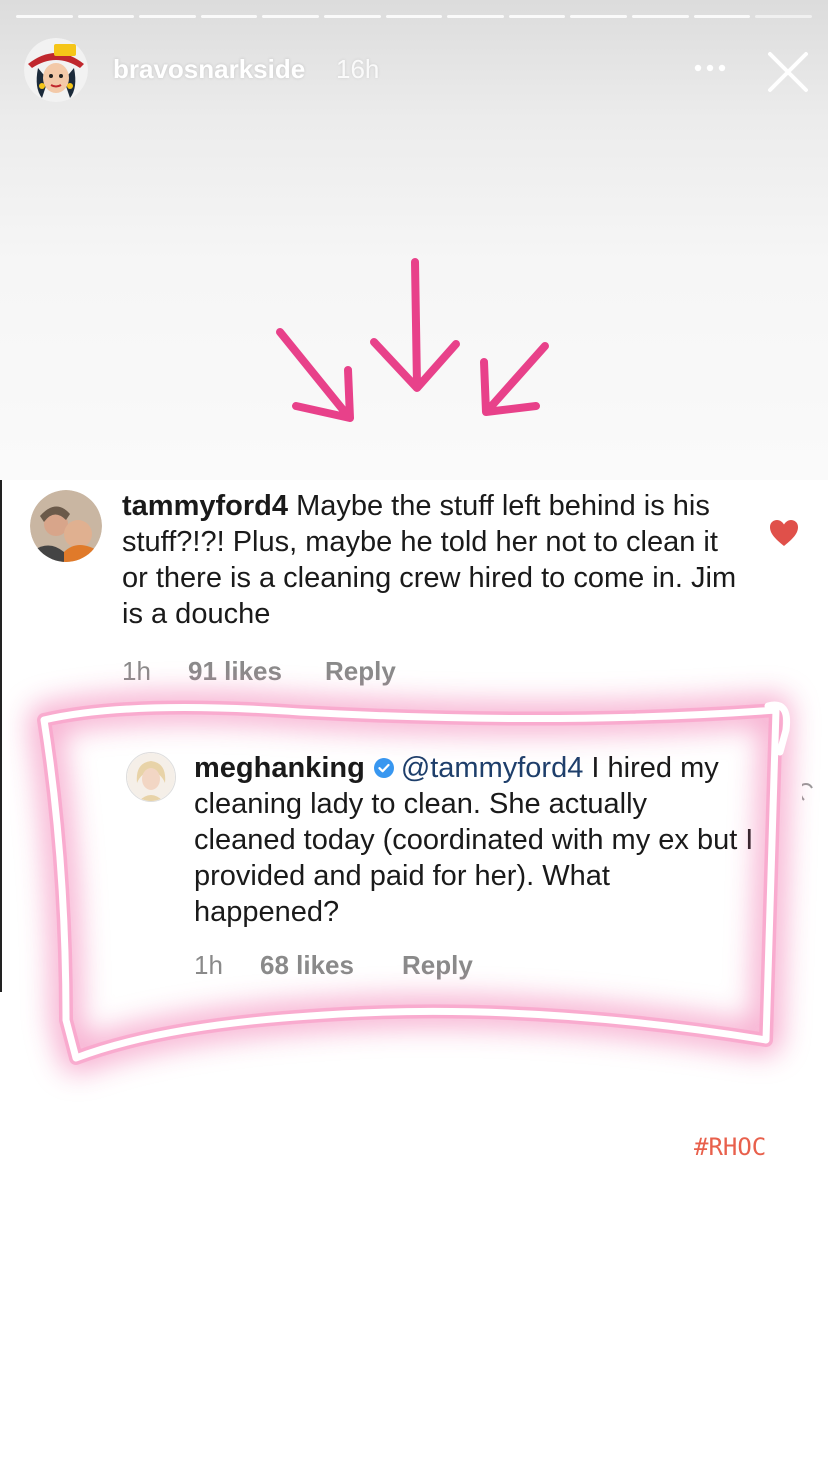  Describe the element at coordinates (66, 526) in the screenshot. I see `commenter-avatar` at that location.